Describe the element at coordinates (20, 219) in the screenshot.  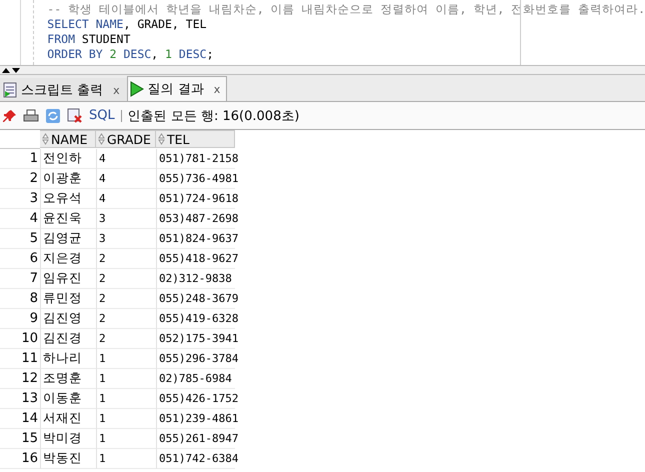
I see `row-number: 4` at that location.